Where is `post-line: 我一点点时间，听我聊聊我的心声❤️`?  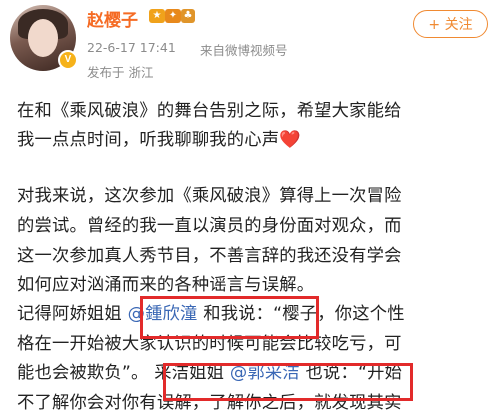 post-line: 我一点点时间，听我聊聊我的心声❤️ is located at coordinates (159, 137).